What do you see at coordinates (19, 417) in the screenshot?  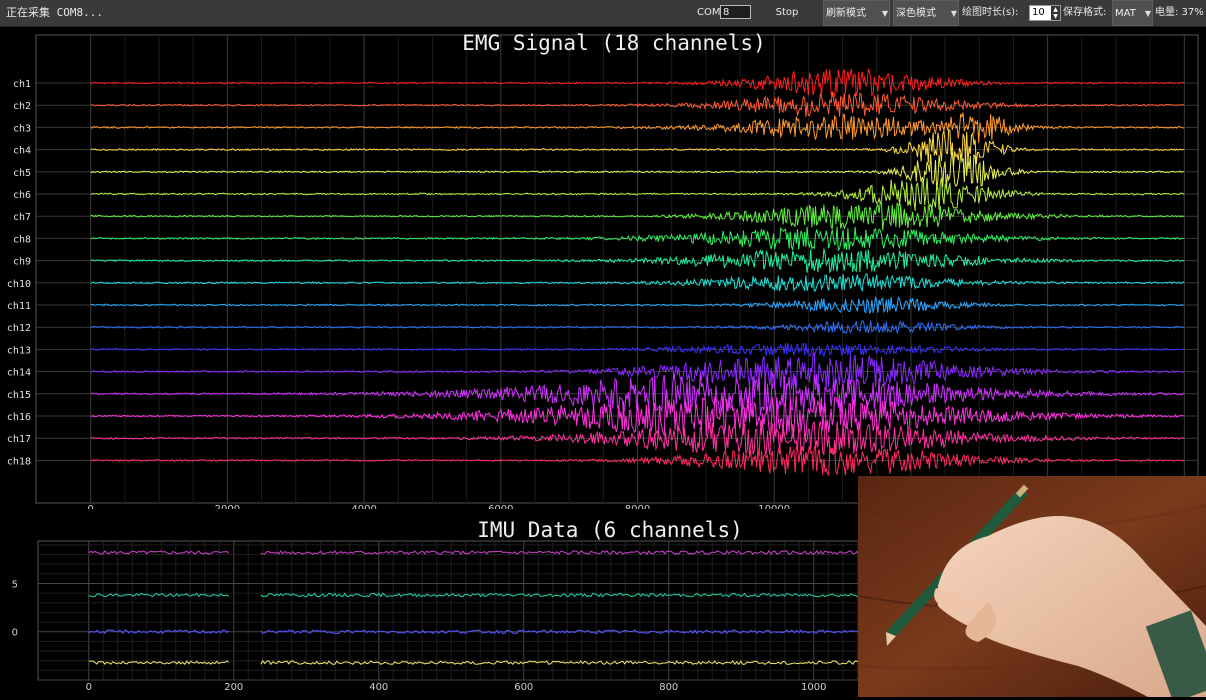 I see `emg-channel-label: ch16` at bounding box center [19, 417].